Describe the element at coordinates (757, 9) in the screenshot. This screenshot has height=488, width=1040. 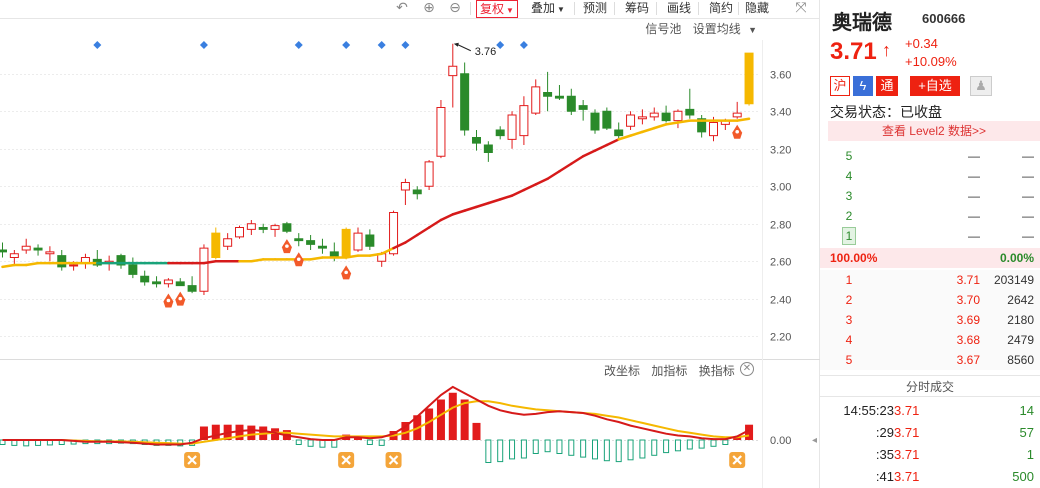
I see `yincang-button: 隐藏` at that location.